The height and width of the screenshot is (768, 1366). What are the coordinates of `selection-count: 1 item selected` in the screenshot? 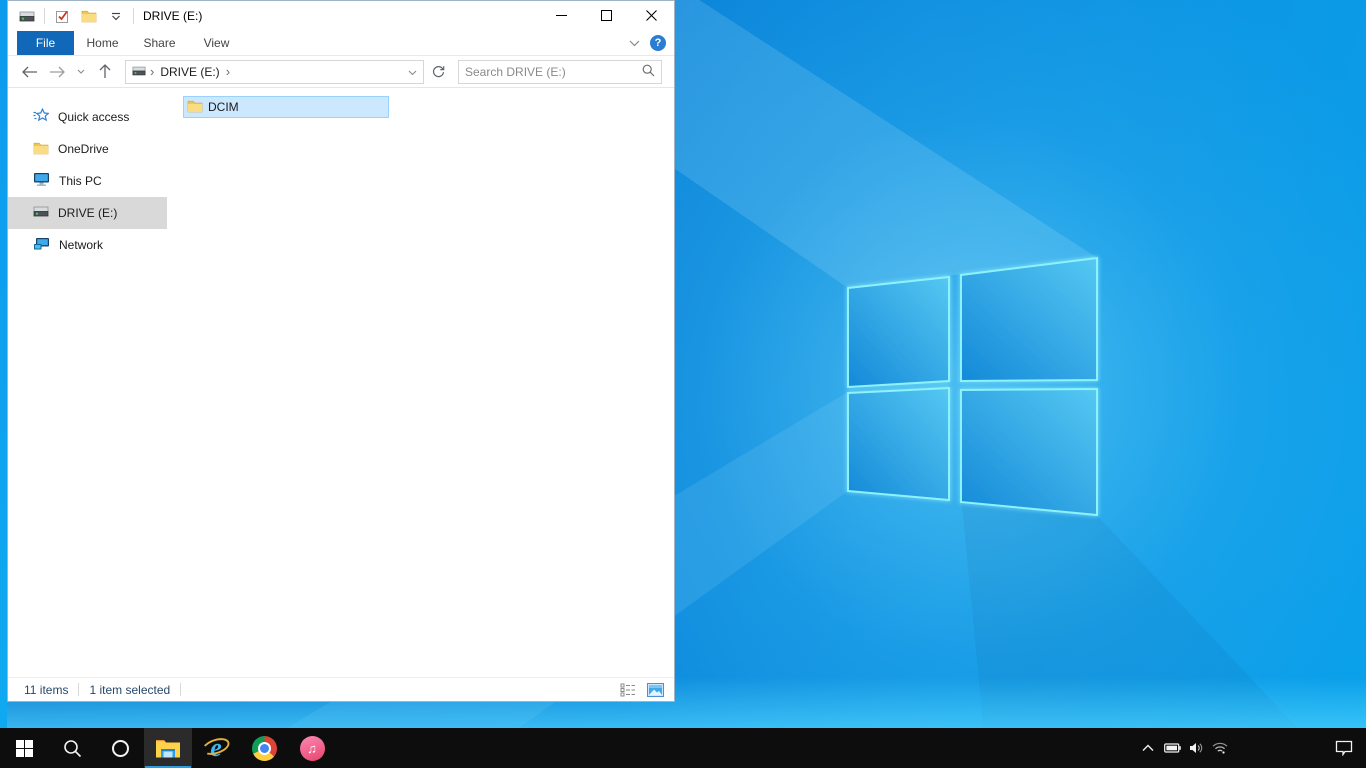 It's located at (130, 689).